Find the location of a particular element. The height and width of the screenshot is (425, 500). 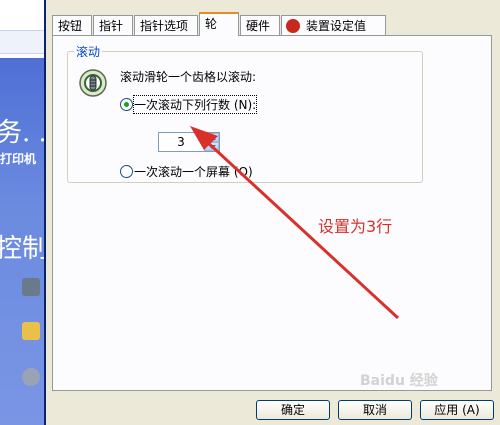

watermark: Baidu 经验 is located at coordinates (399, 381).